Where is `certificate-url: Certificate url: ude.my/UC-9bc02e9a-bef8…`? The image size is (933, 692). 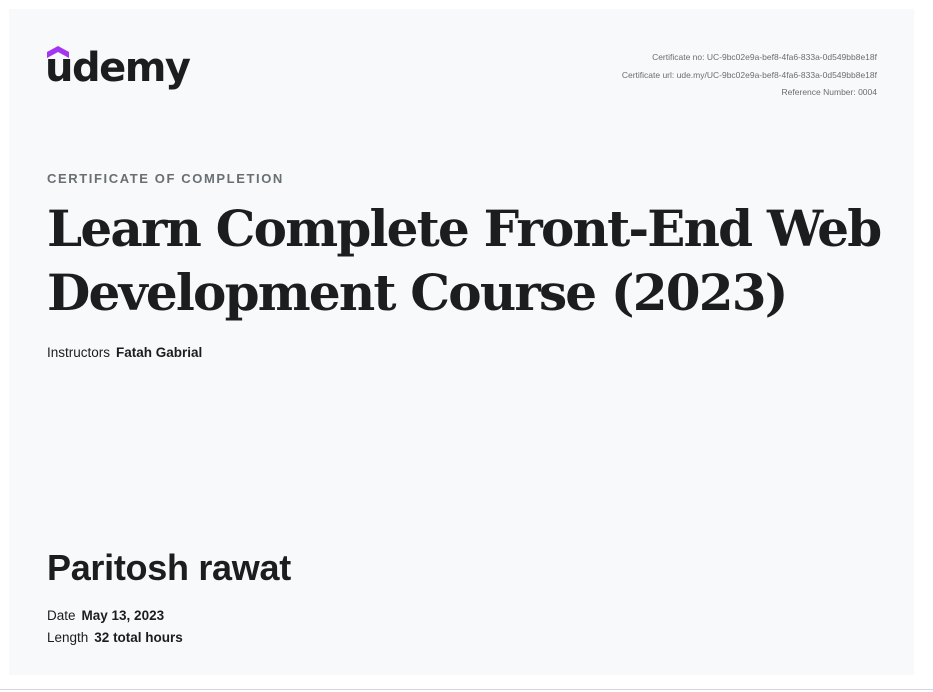
certificate-url: Certificate url: ude.my/UC-9bc02e9a-bef8… is located at coordinates (749, 76).